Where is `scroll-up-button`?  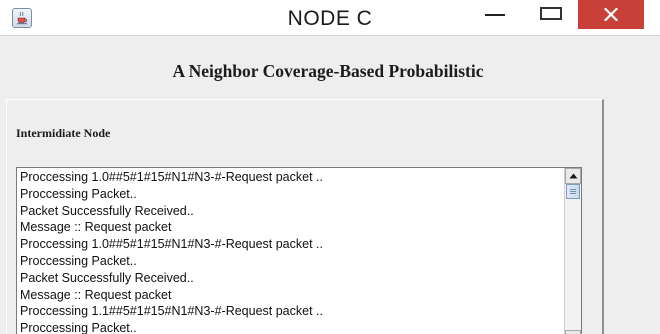
scroll-up-button is located at coordinates (573, 176).